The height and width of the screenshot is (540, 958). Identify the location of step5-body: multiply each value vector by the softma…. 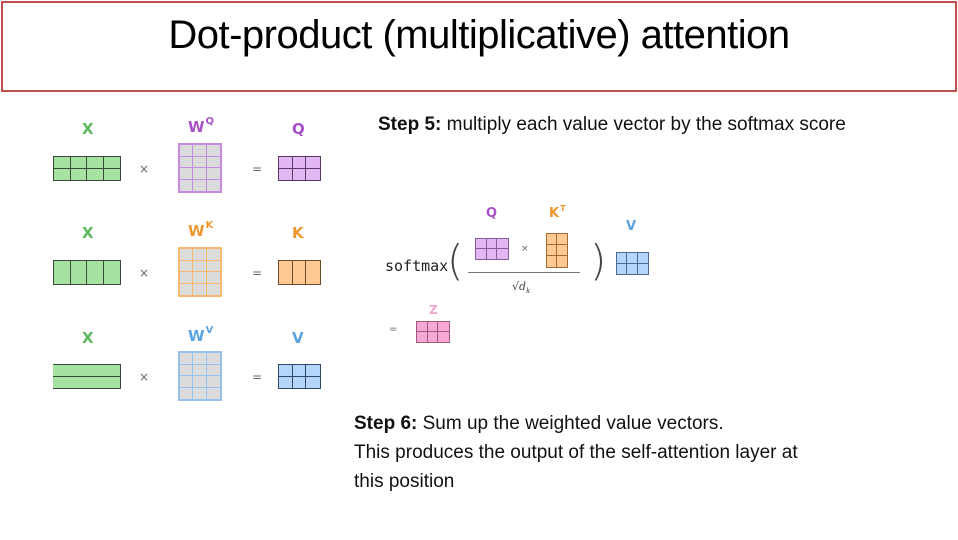
(643, 124).